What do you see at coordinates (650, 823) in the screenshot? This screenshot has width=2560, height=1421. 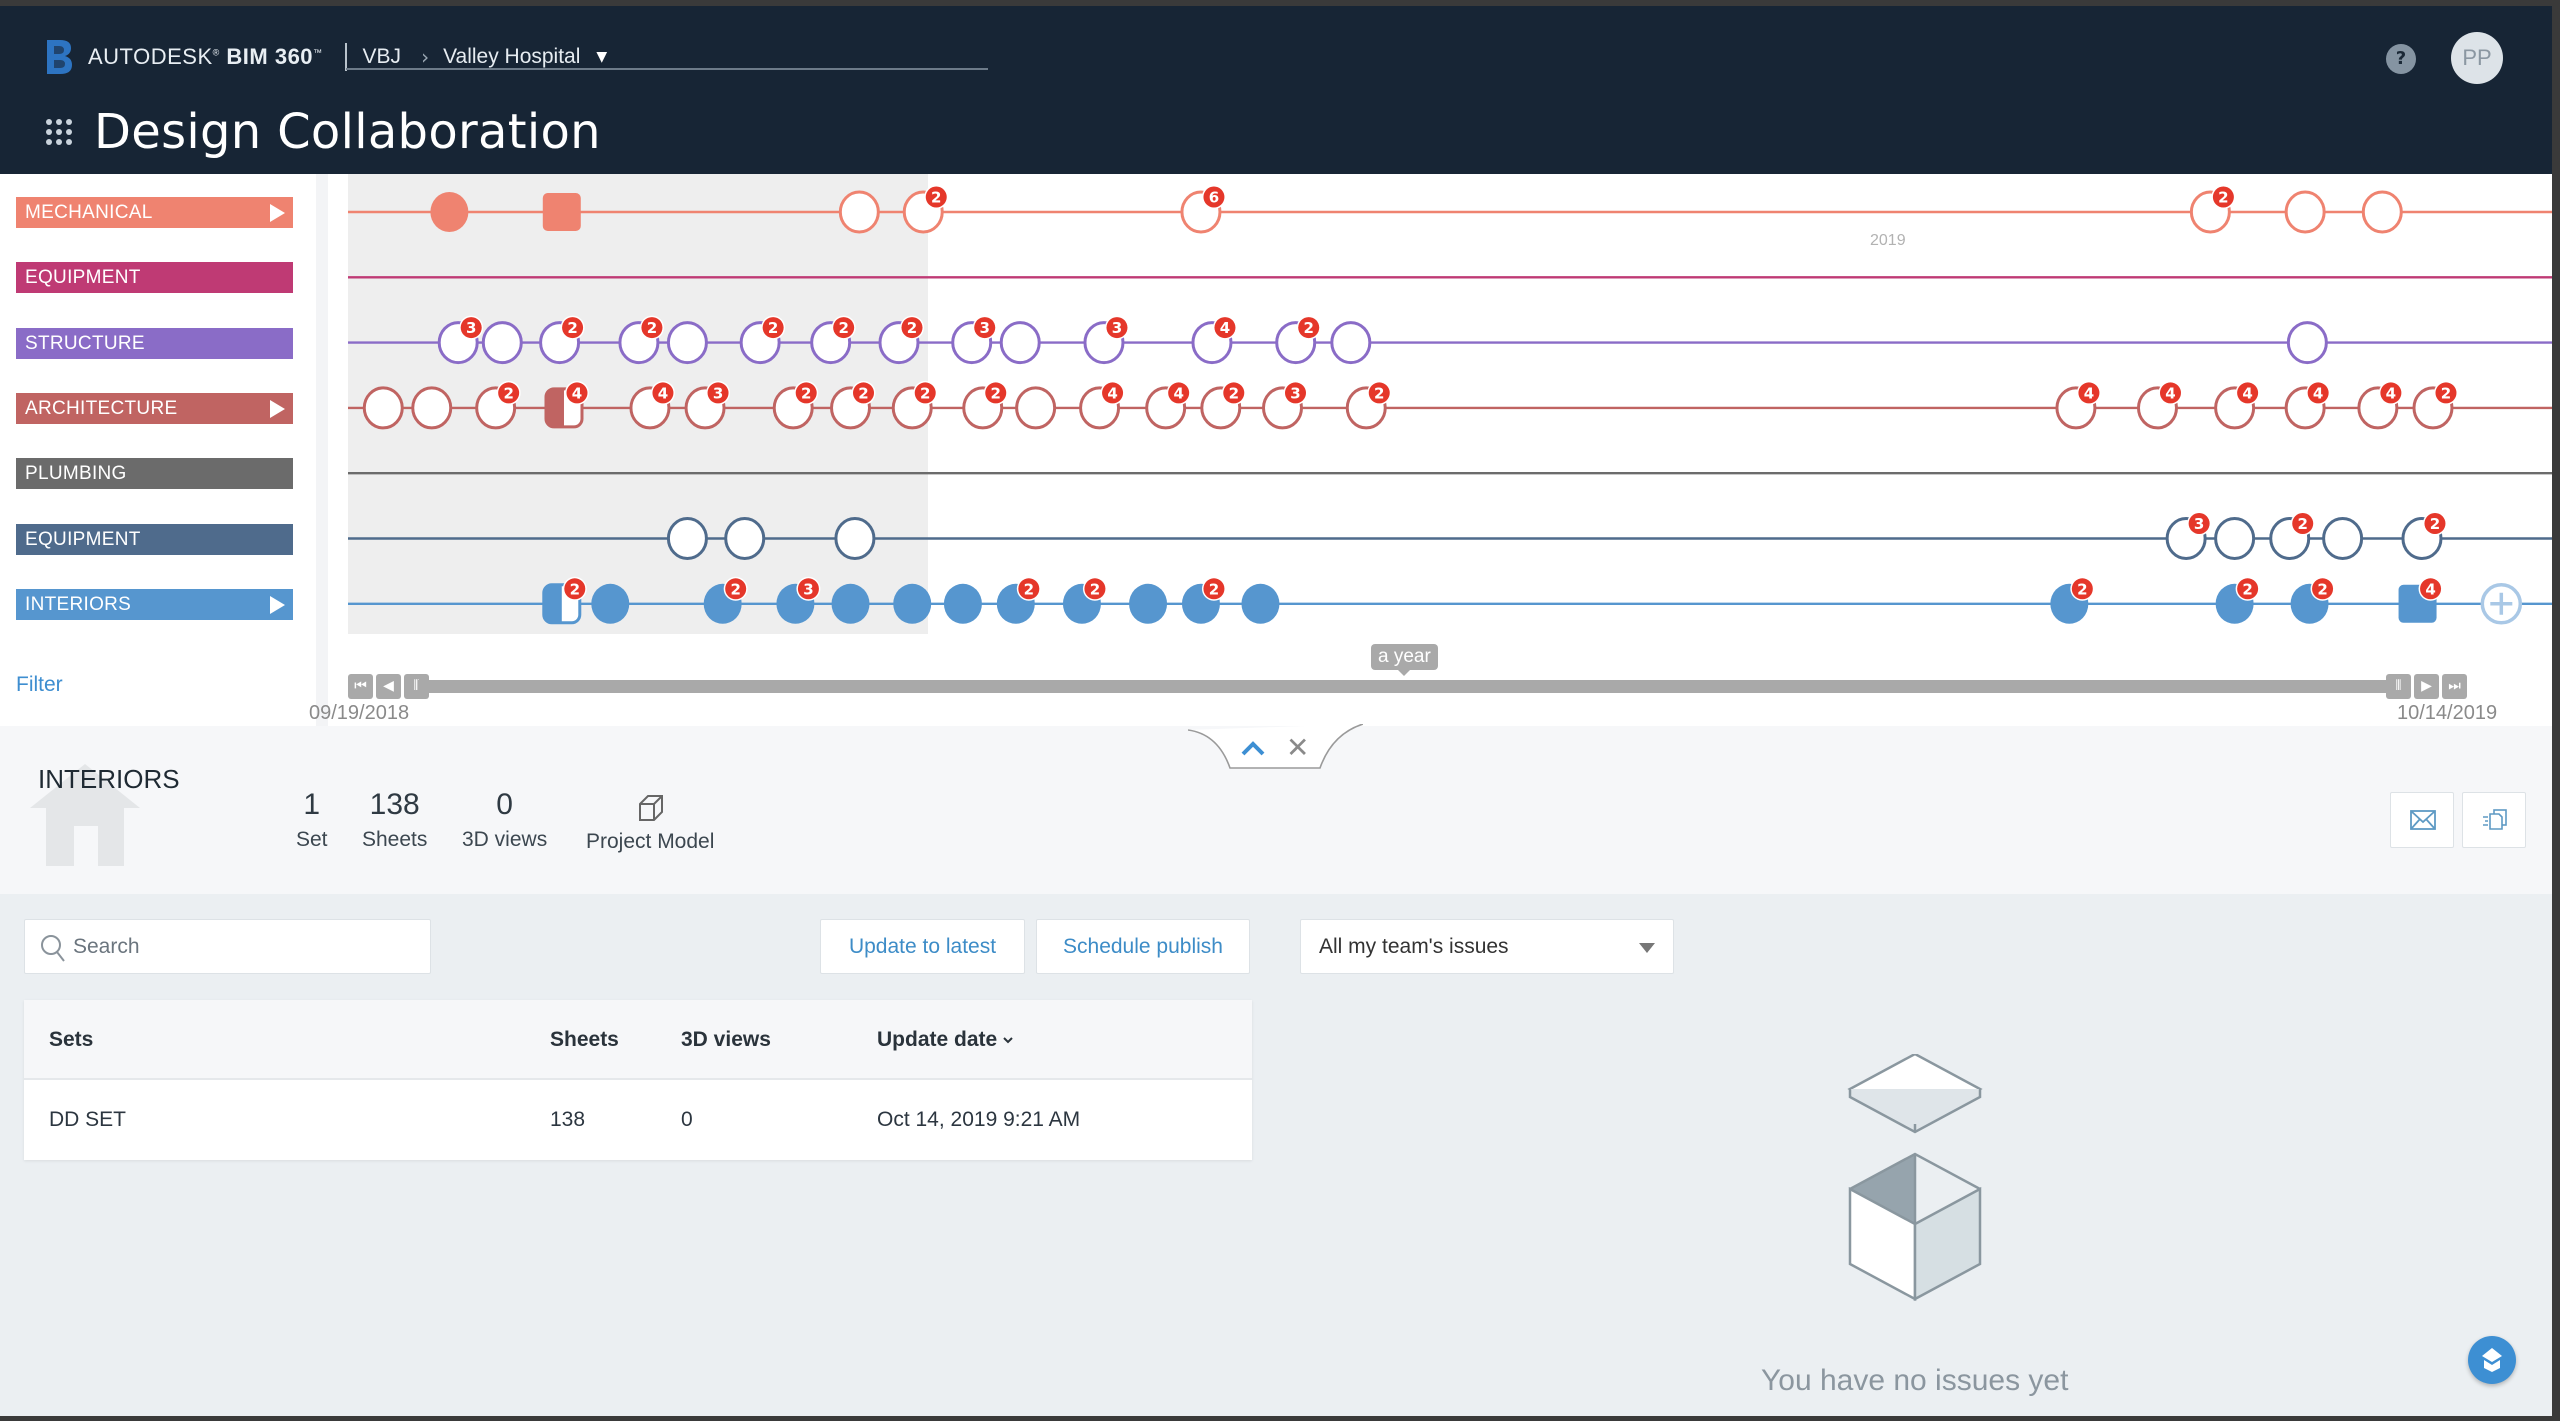 I see `project-model-link: Project Model` at bounding box center [650, 823].